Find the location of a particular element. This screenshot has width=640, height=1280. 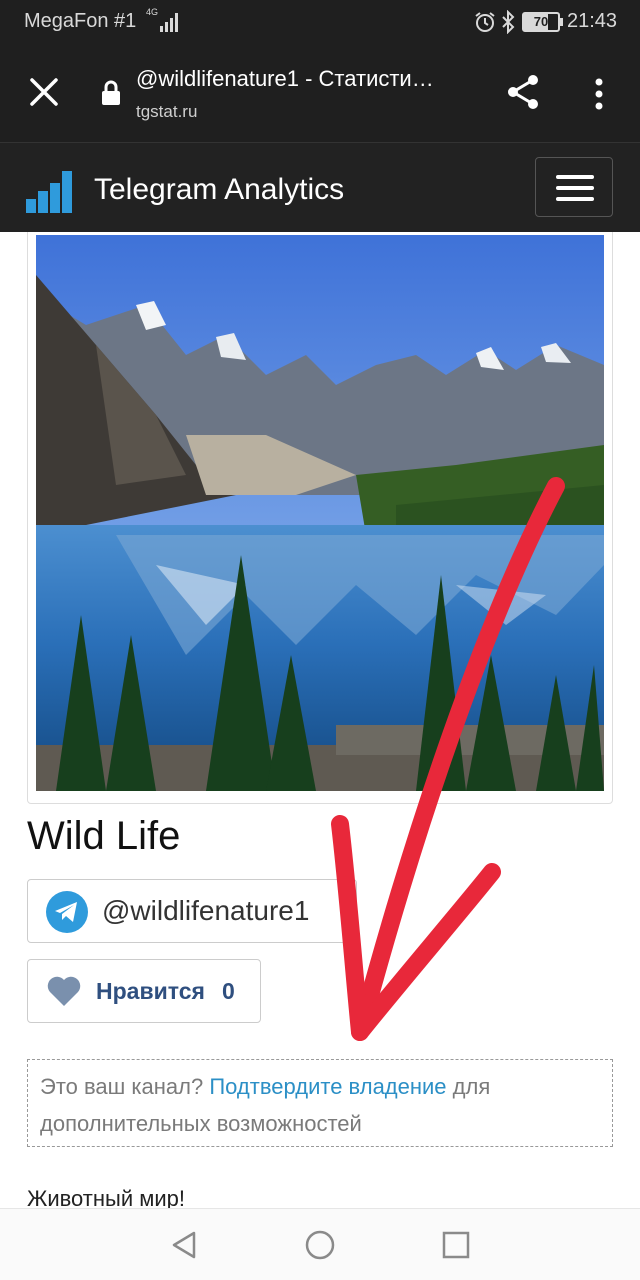

analytics-logo-icon is located at coordinates (49, 191).